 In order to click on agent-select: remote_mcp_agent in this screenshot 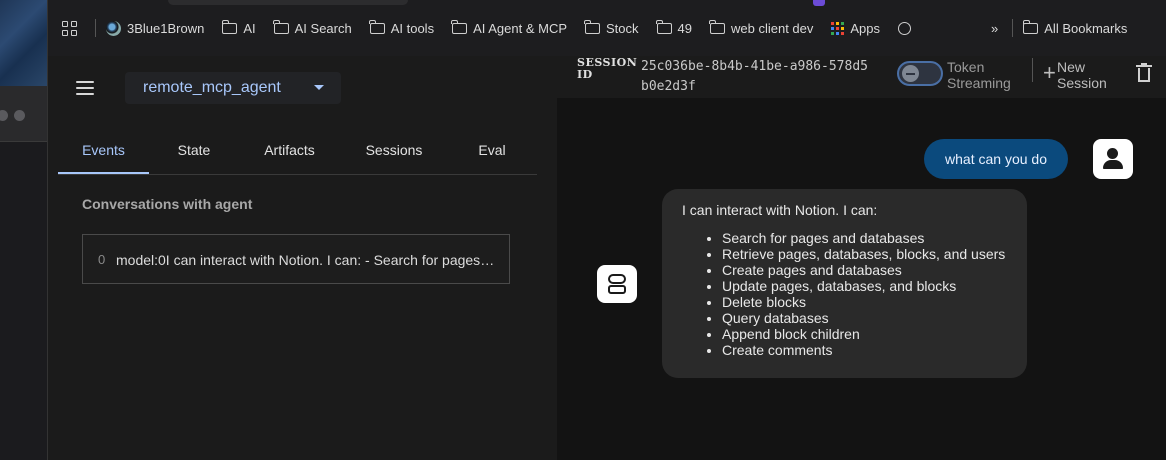, I will do `click(233, 88)`.